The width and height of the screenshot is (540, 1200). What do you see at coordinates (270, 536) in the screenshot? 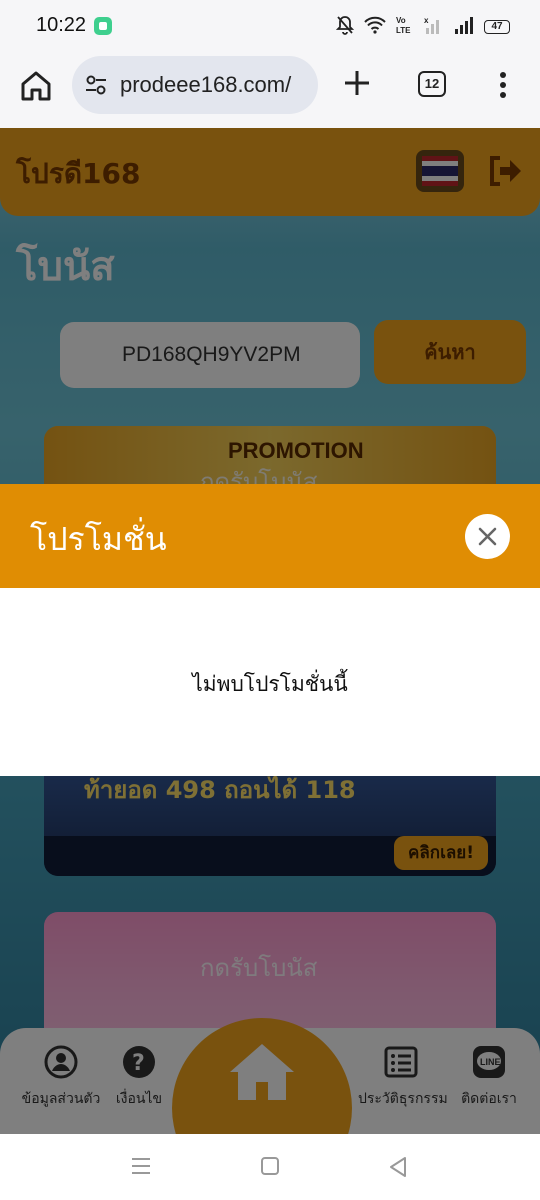
I see `modal-header: โปรโมชั่น` at bounding box center [270, 536].